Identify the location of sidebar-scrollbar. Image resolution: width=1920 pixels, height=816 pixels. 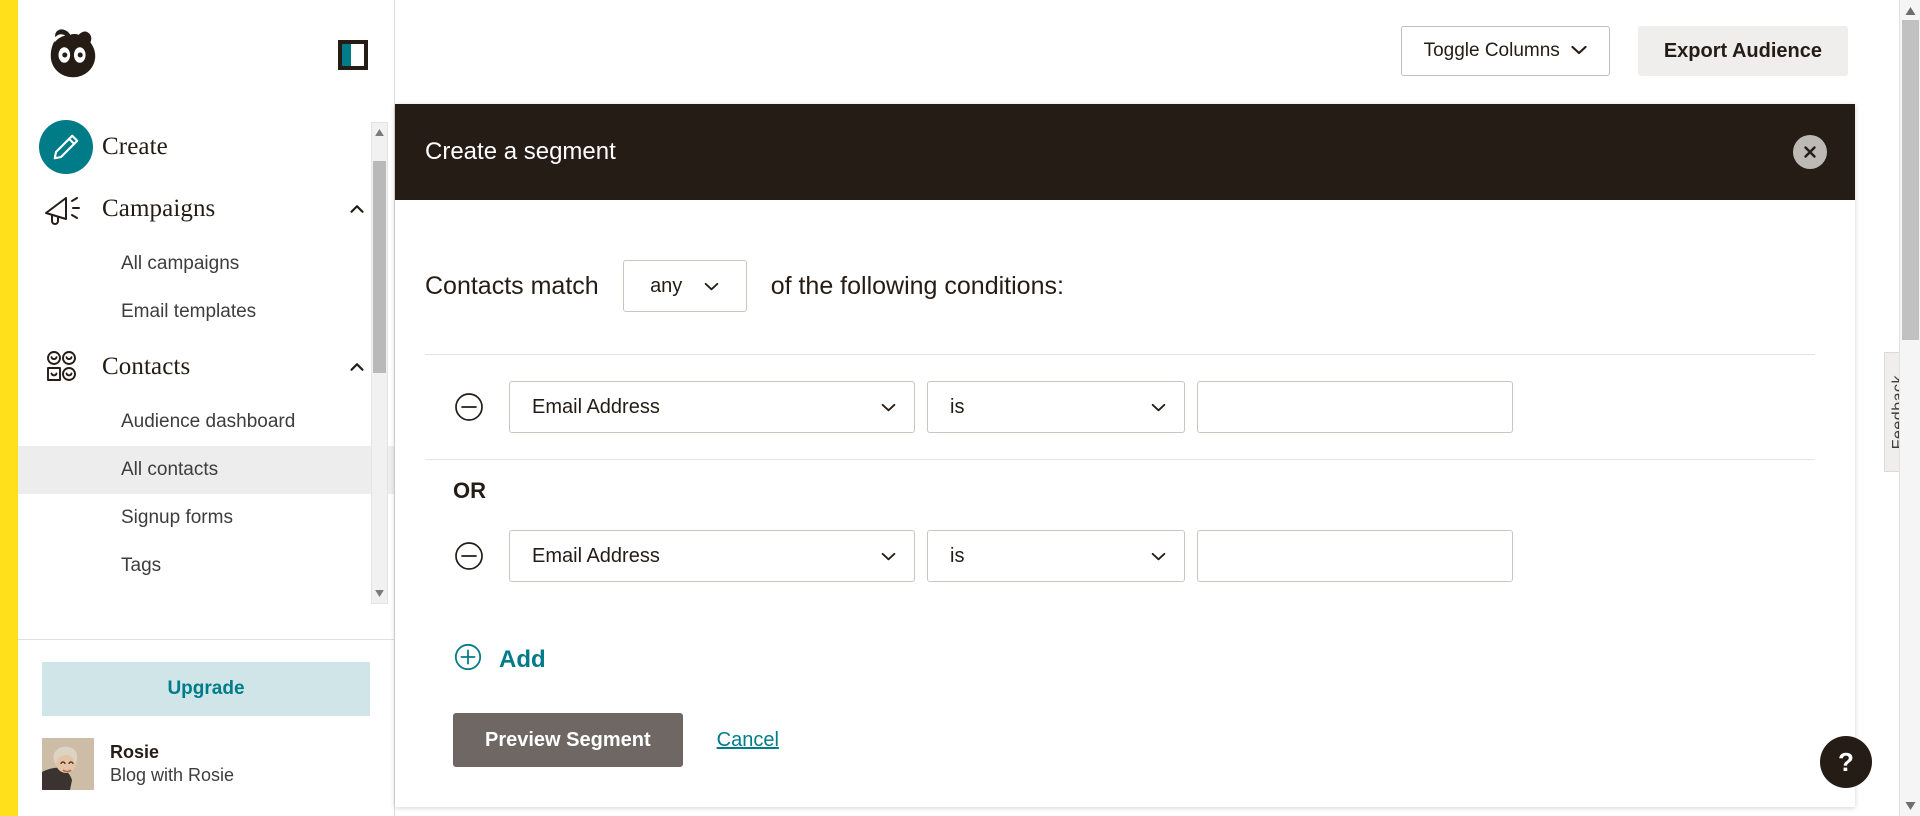
(379, 363).